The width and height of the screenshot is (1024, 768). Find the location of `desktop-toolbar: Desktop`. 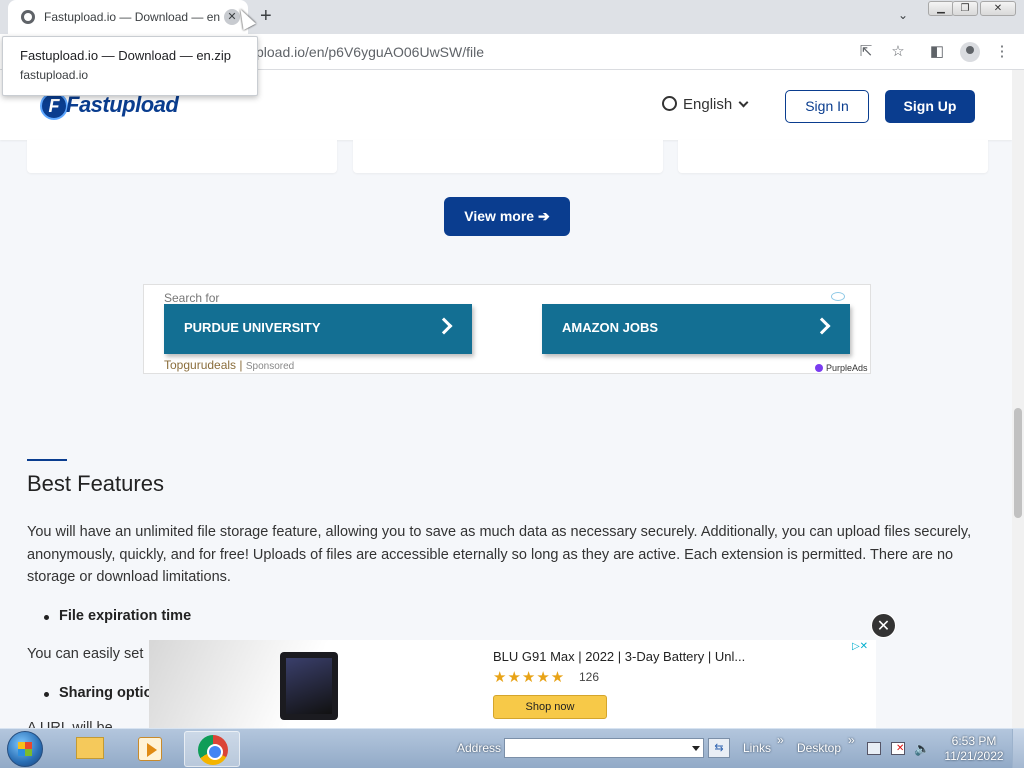

desktop-toolbar: Desktop is located at coordinates (819, 748).